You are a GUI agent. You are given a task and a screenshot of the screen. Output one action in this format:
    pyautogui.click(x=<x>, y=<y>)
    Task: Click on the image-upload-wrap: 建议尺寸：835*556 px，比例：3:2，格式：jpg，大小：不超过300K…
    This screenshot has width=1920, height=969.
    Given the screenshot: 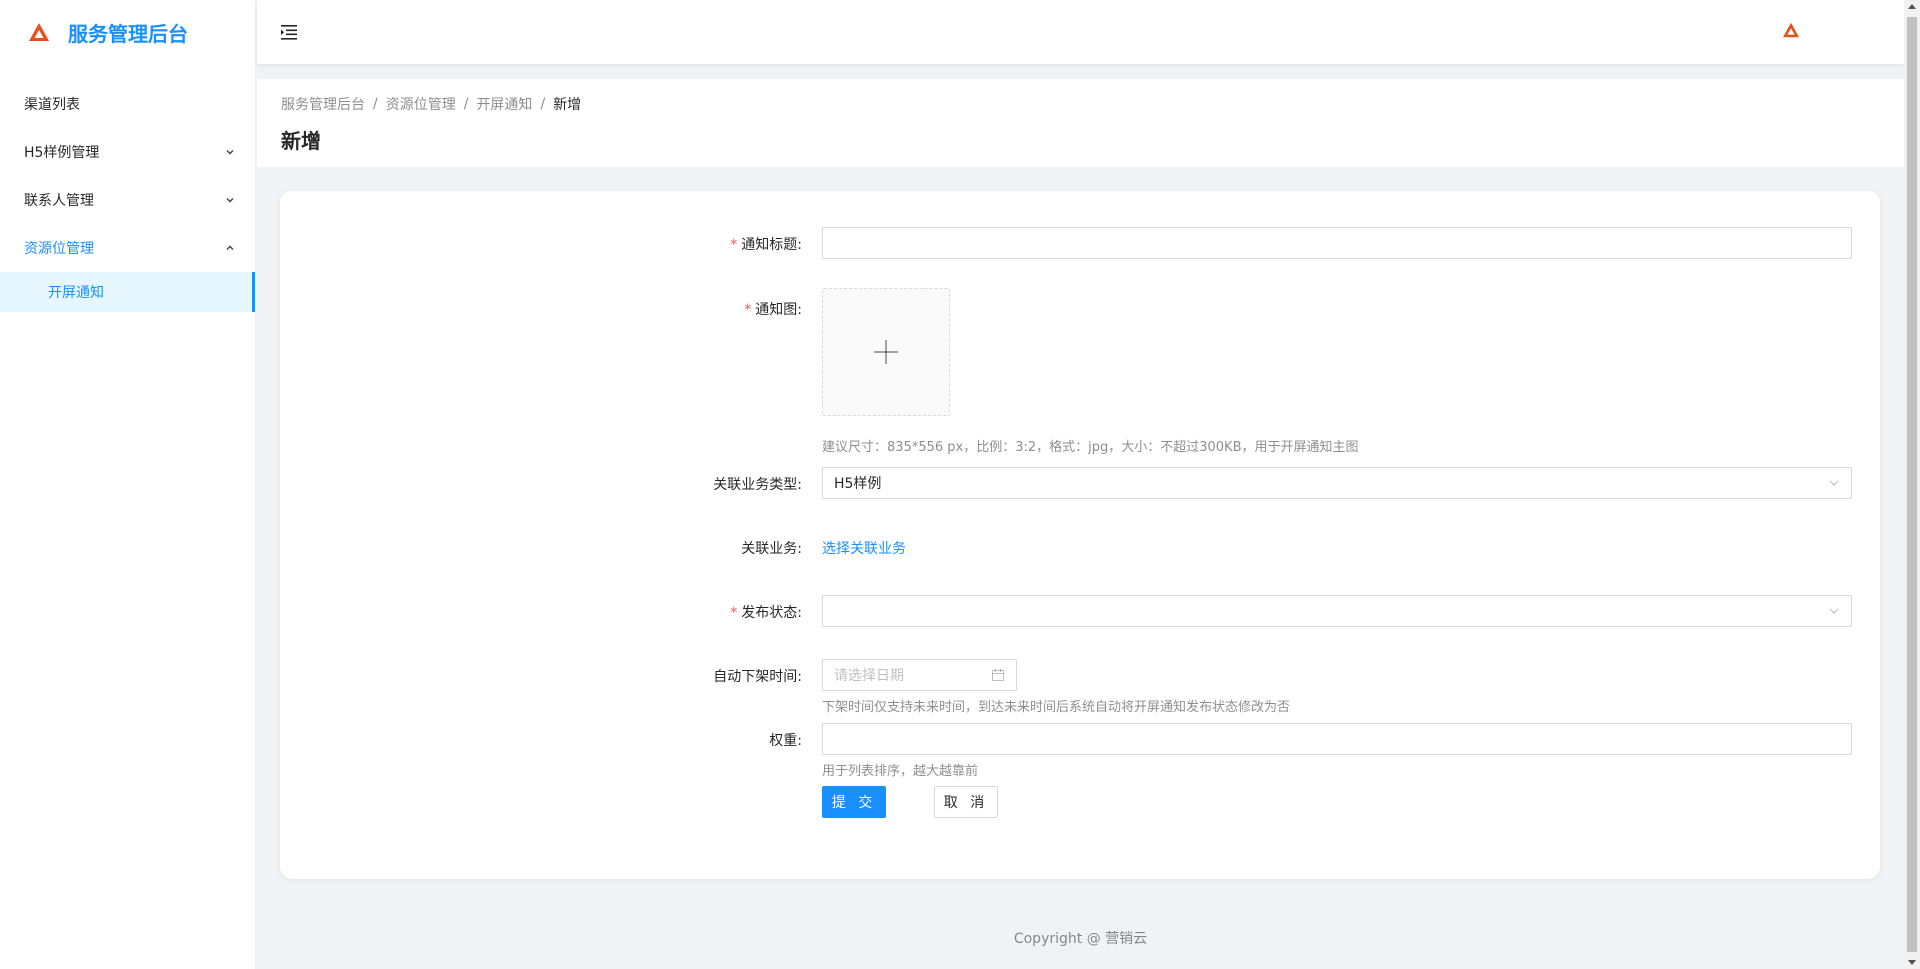 What is the action you would take?
    pyautogui.click(x=1090, y=371)
    